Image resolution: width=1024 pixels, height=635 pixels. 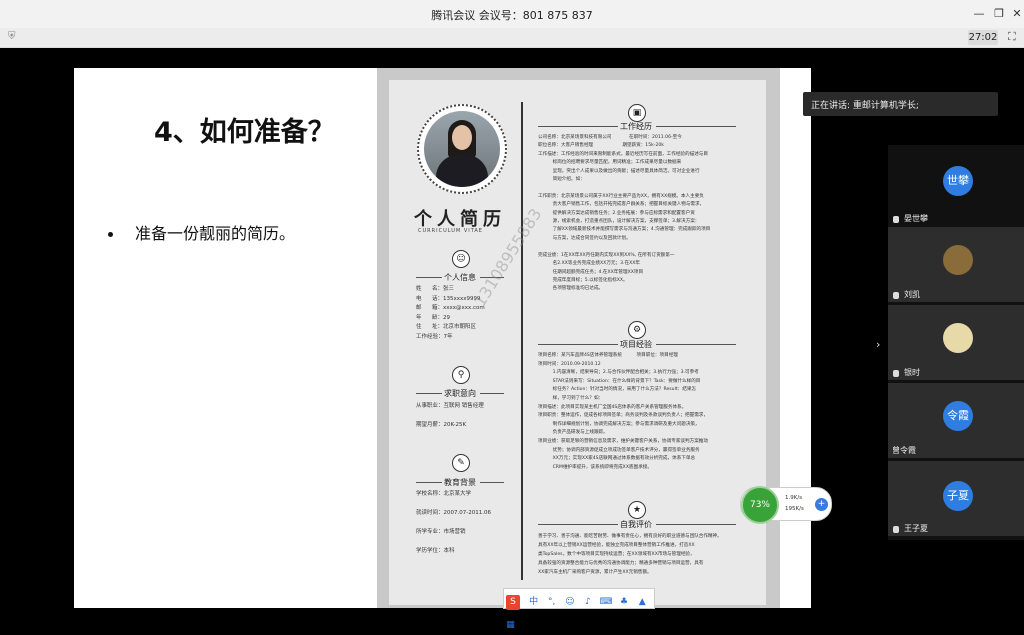 What do you see at coordinates (462, 149) in the screenshot?
I see `resume-photo` at bounding box center [462, 149].